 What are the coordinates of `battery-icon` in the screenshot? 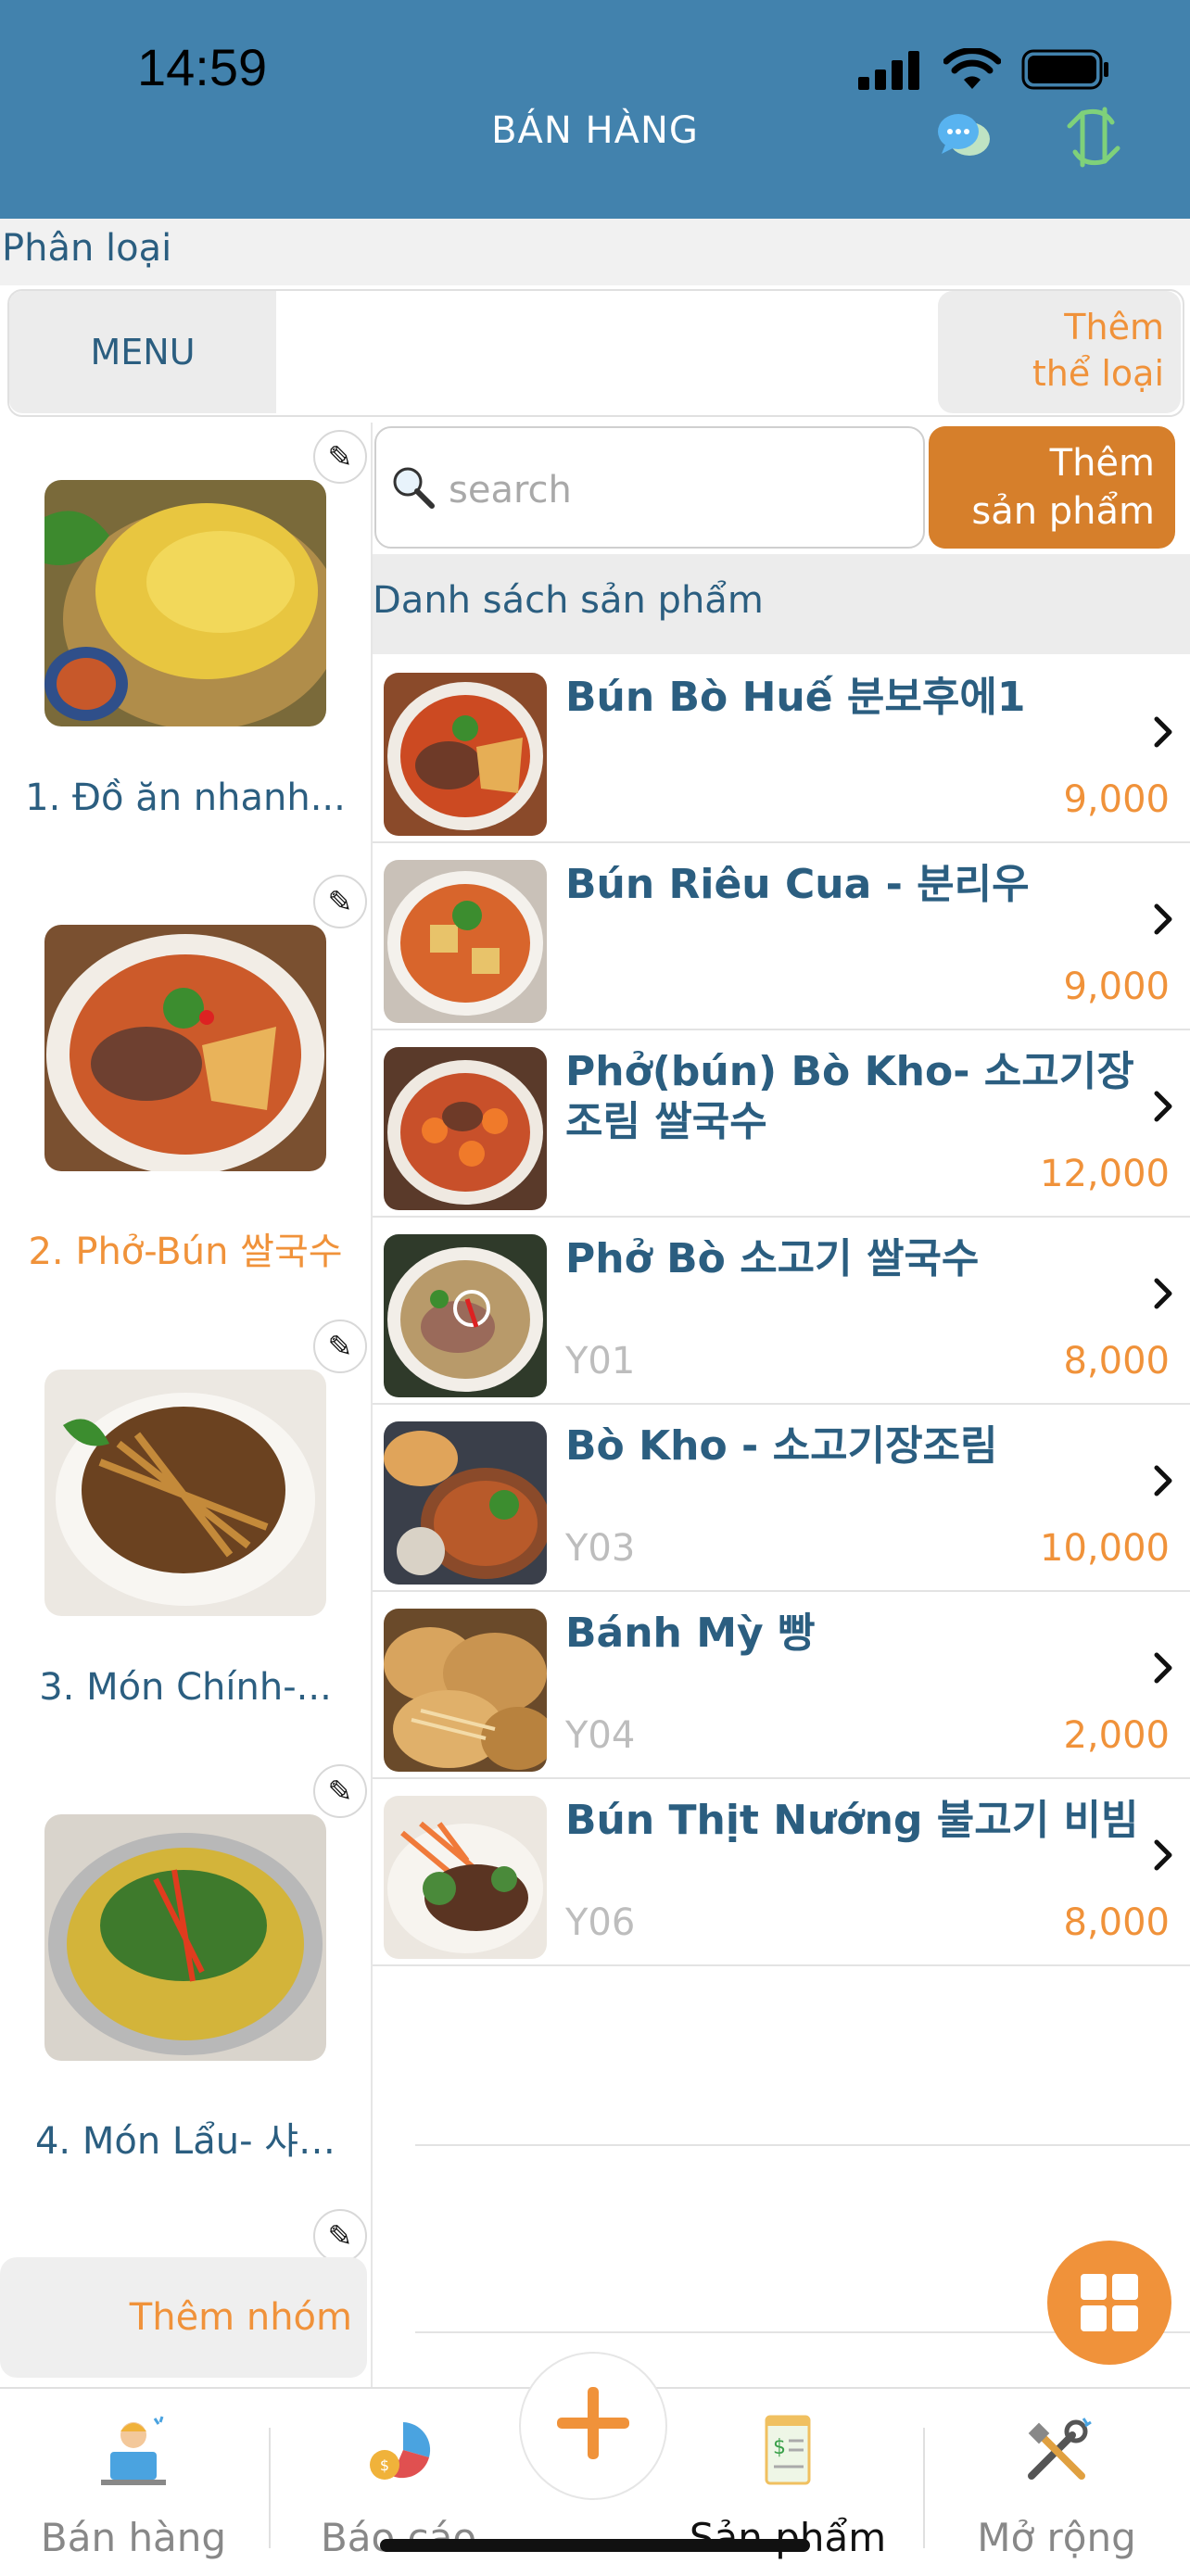 It's located at (1064, 69).